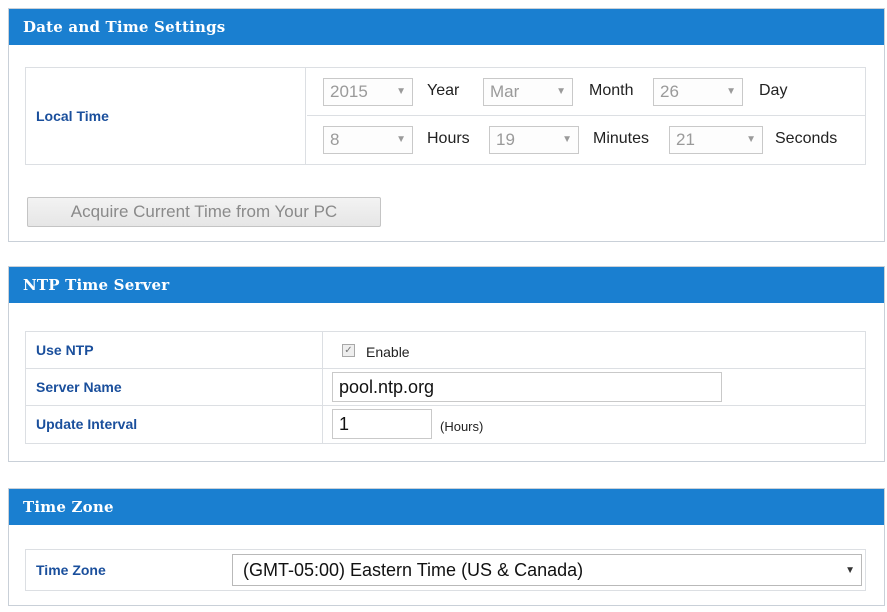  What do you see at coordinates (166, 116) in the screenshot?
I see `local-time-label-cell: Local Time` at bounding box center [166, 116].